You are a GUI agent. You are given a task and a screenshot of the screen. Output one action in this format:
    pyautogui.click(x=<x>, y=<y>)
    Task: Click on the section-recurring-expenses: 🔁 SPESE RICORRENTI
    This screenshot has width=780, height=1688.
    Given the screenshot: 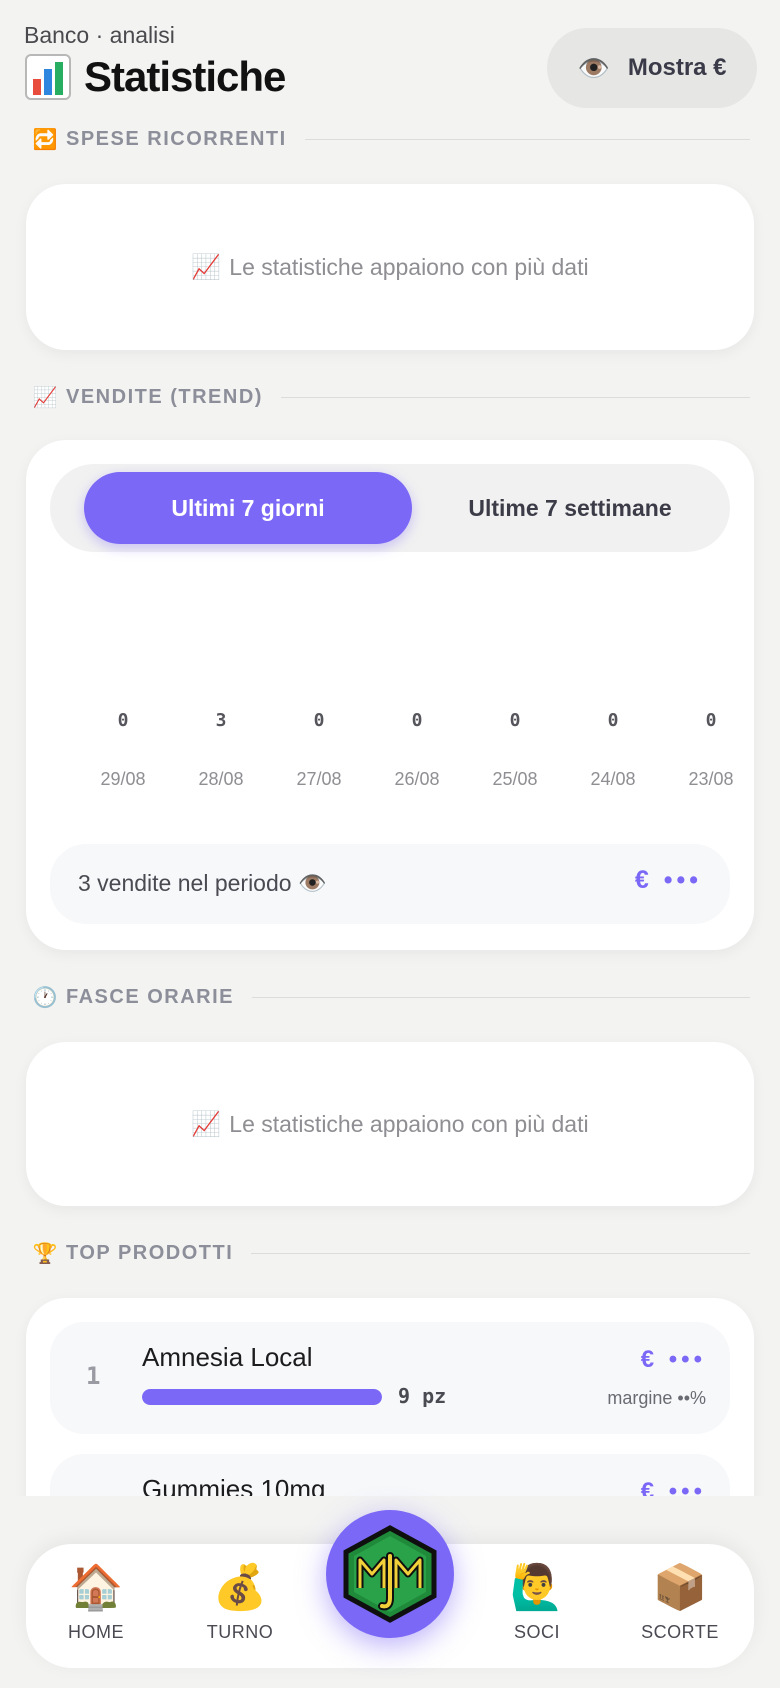 What is the action you would take?
    pyautogui.click(x=391, y=139)
    